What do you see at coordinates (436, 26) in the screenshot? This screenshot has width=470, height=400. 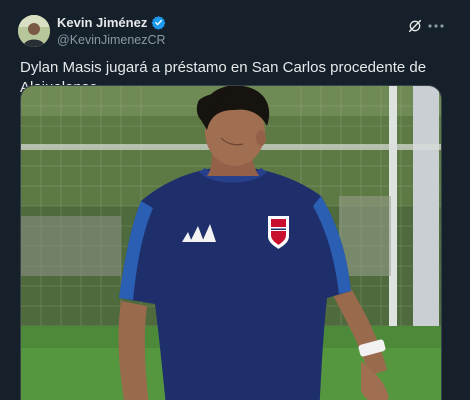 I see `more-options-icon` at bounding box center [436, 26].